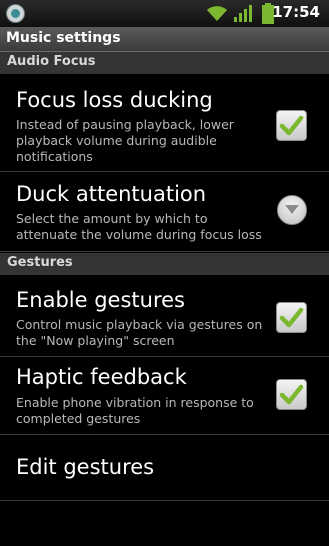  Describe the element at coordinates (164, 13) in the screenshot. I see `status-bar: 17:54` at that location.